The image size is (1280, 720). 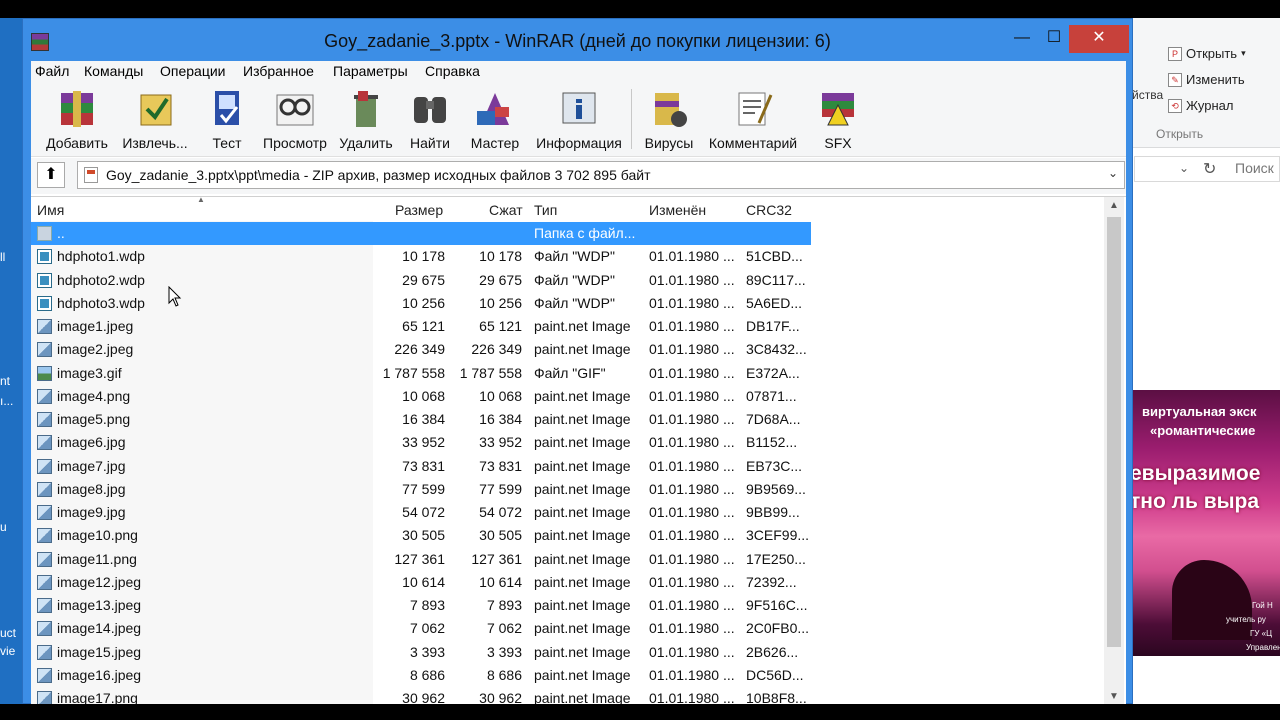 I want to click on view-button: Просмотр, so click(x=295, y=121).